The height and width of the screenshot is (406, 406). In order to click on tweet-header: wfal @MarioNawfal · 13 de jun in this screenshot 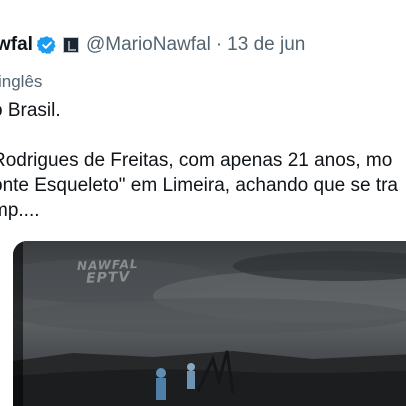, I will do `click(152, 45)`.